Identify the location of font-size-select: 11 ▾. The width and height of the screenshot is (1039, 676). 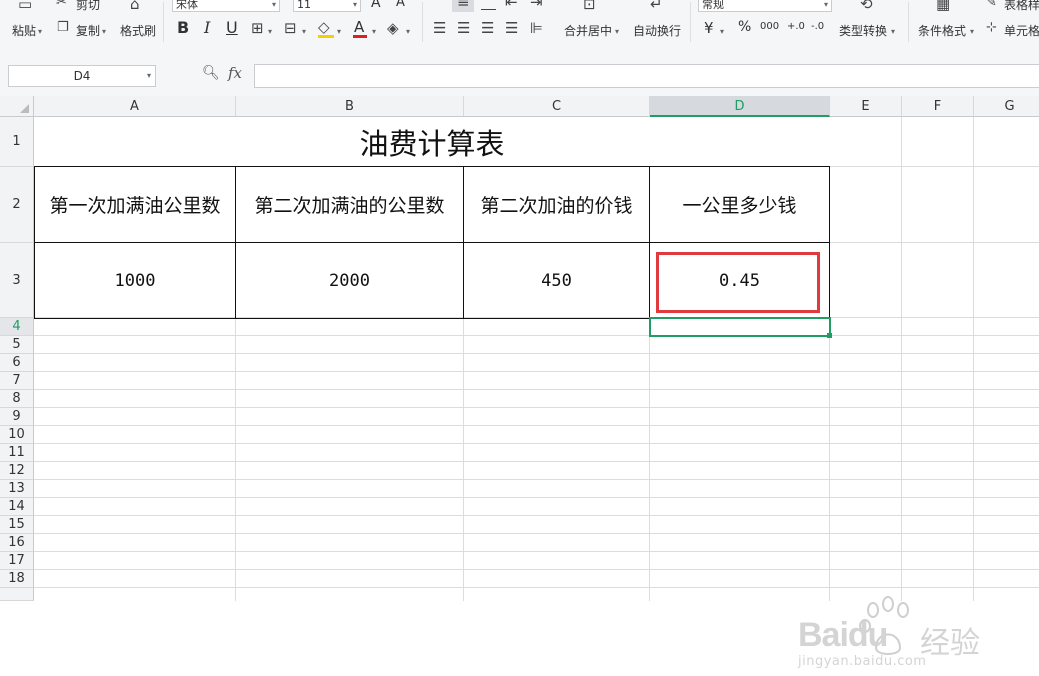
(327, 6).